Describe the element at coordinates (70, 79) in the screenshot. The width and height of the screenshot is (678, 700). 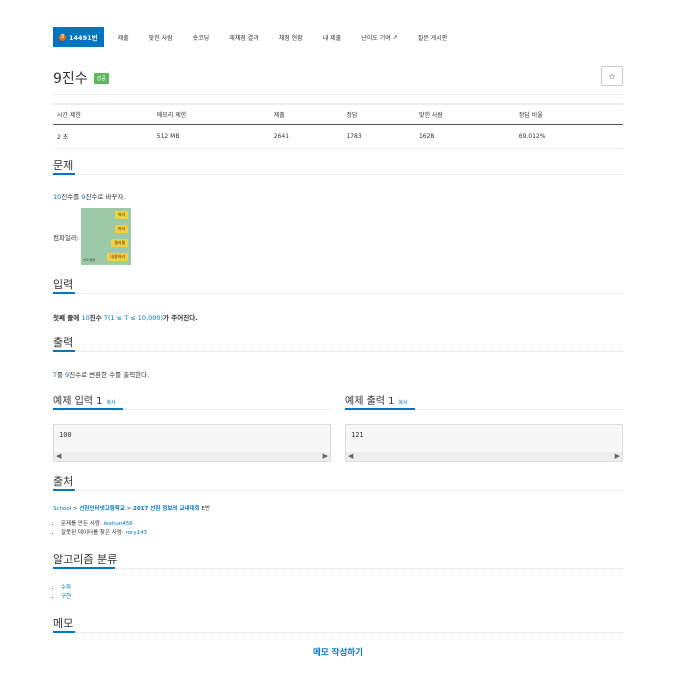
I see `page-title: 9진수` at that location.